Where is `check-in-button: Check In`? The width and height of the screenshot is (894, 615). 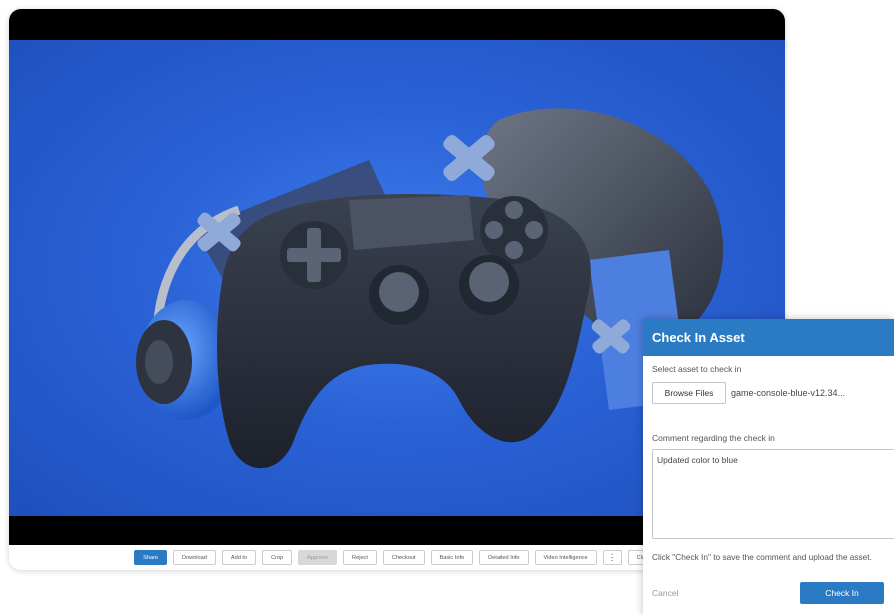
check-in-button: Check In is located at coordinates (842, 593).